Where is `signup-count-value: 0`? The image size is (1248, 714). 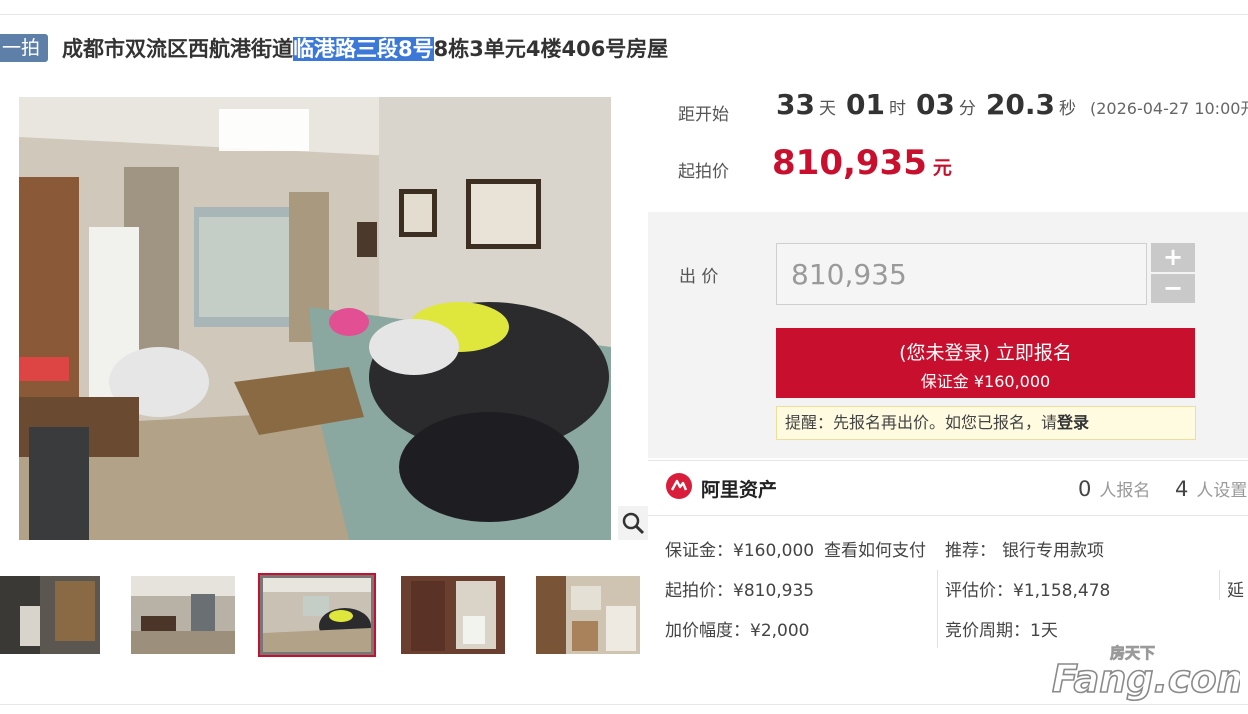
signup-count-value: 0 is located at coordinates (1085, 489).